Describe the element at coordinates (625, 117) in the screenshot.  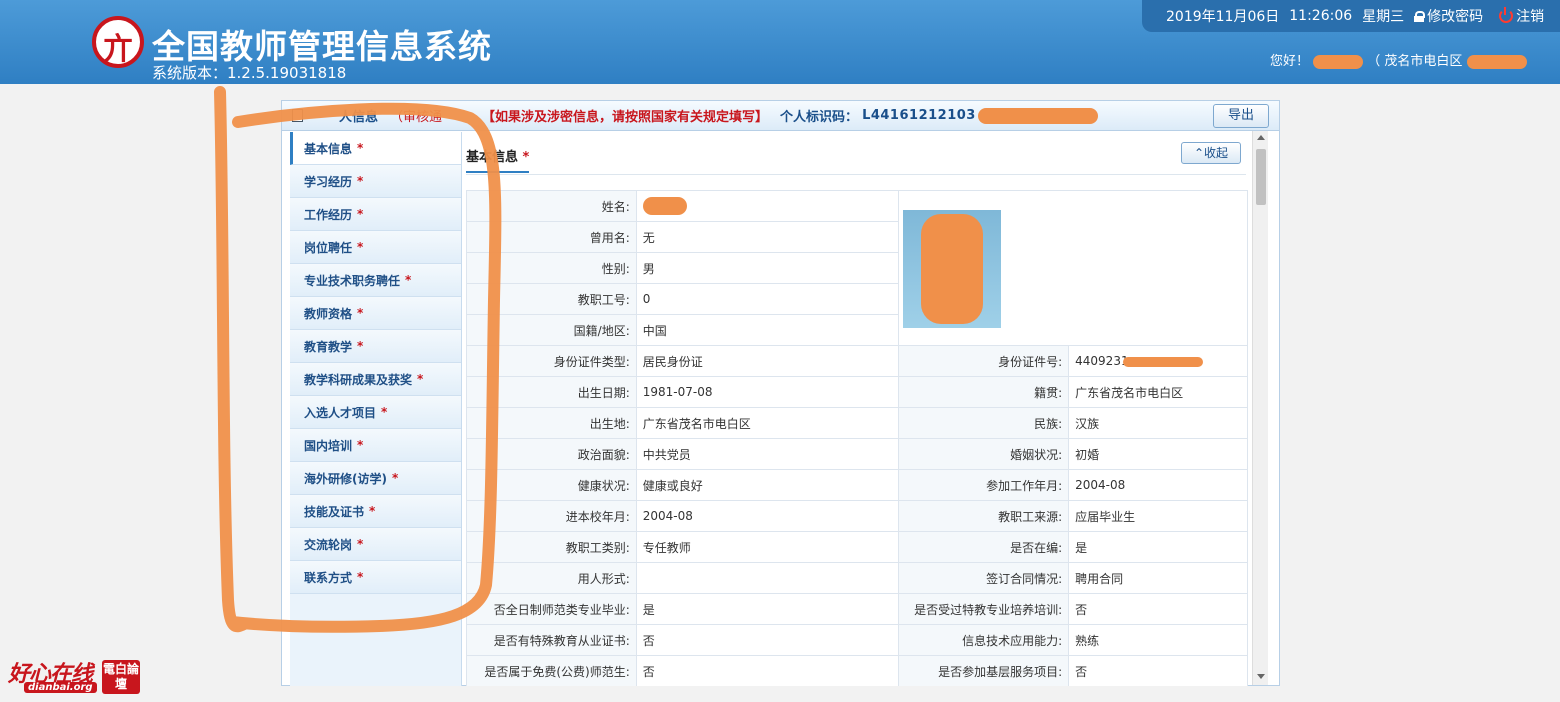
I see `confidential-warning: 【如果涉及涉密信息，请按照国家有关规定填写】` at that location.